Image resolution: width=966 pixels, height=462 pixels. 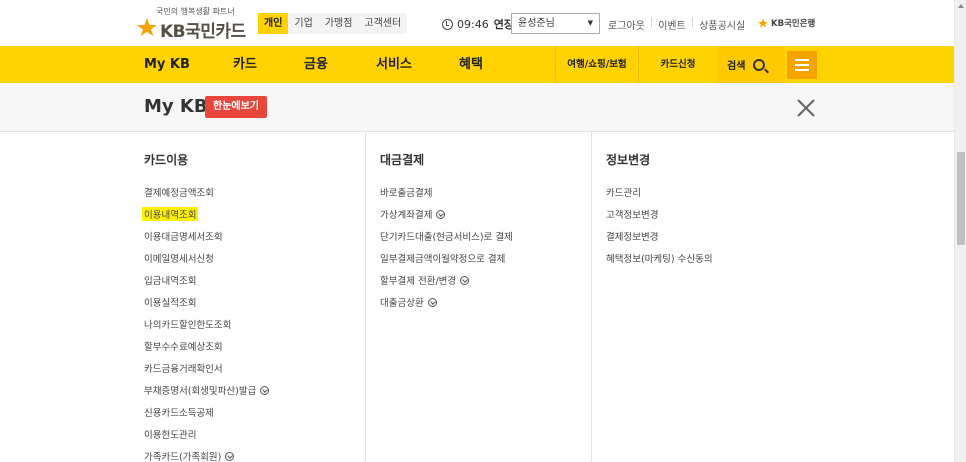 What do you see at coordinates (793, 24) in the screenshot?
I see `kb-bank-label: KB국민은행` at bounding box center [793, 24].